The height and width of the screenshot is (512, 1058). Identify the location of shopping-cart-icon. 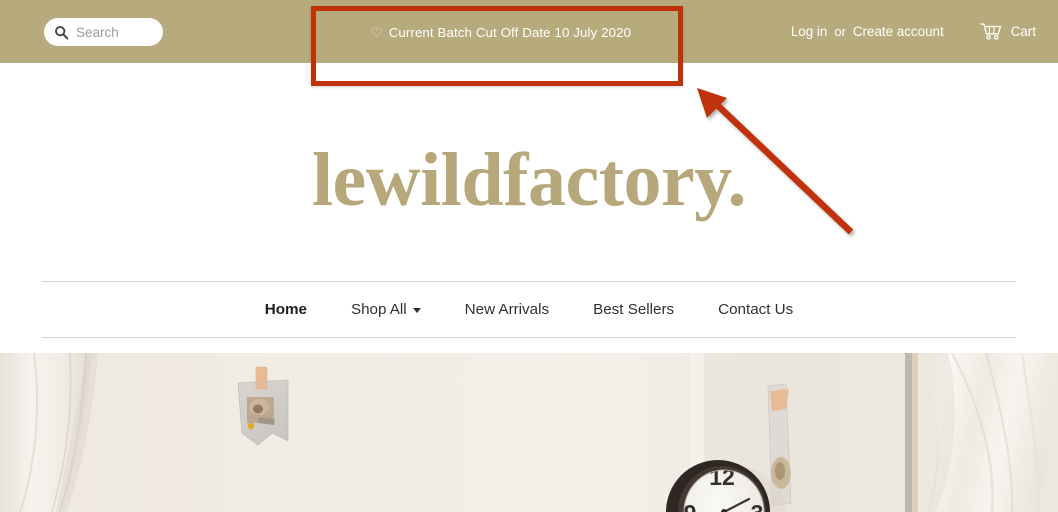
(990, 31).